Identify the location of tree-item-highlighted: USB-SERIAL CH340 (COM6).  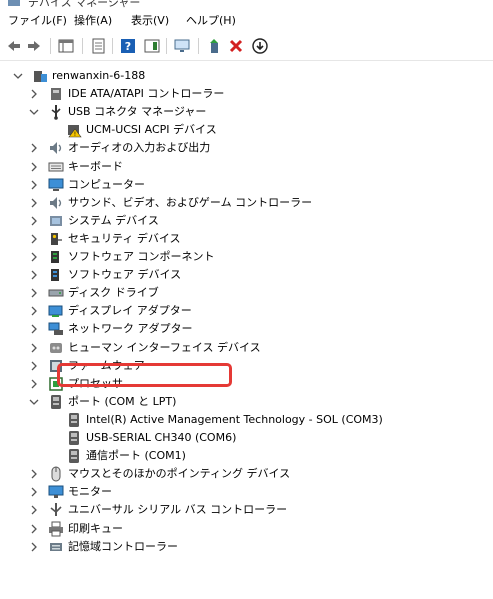
(151, 438).